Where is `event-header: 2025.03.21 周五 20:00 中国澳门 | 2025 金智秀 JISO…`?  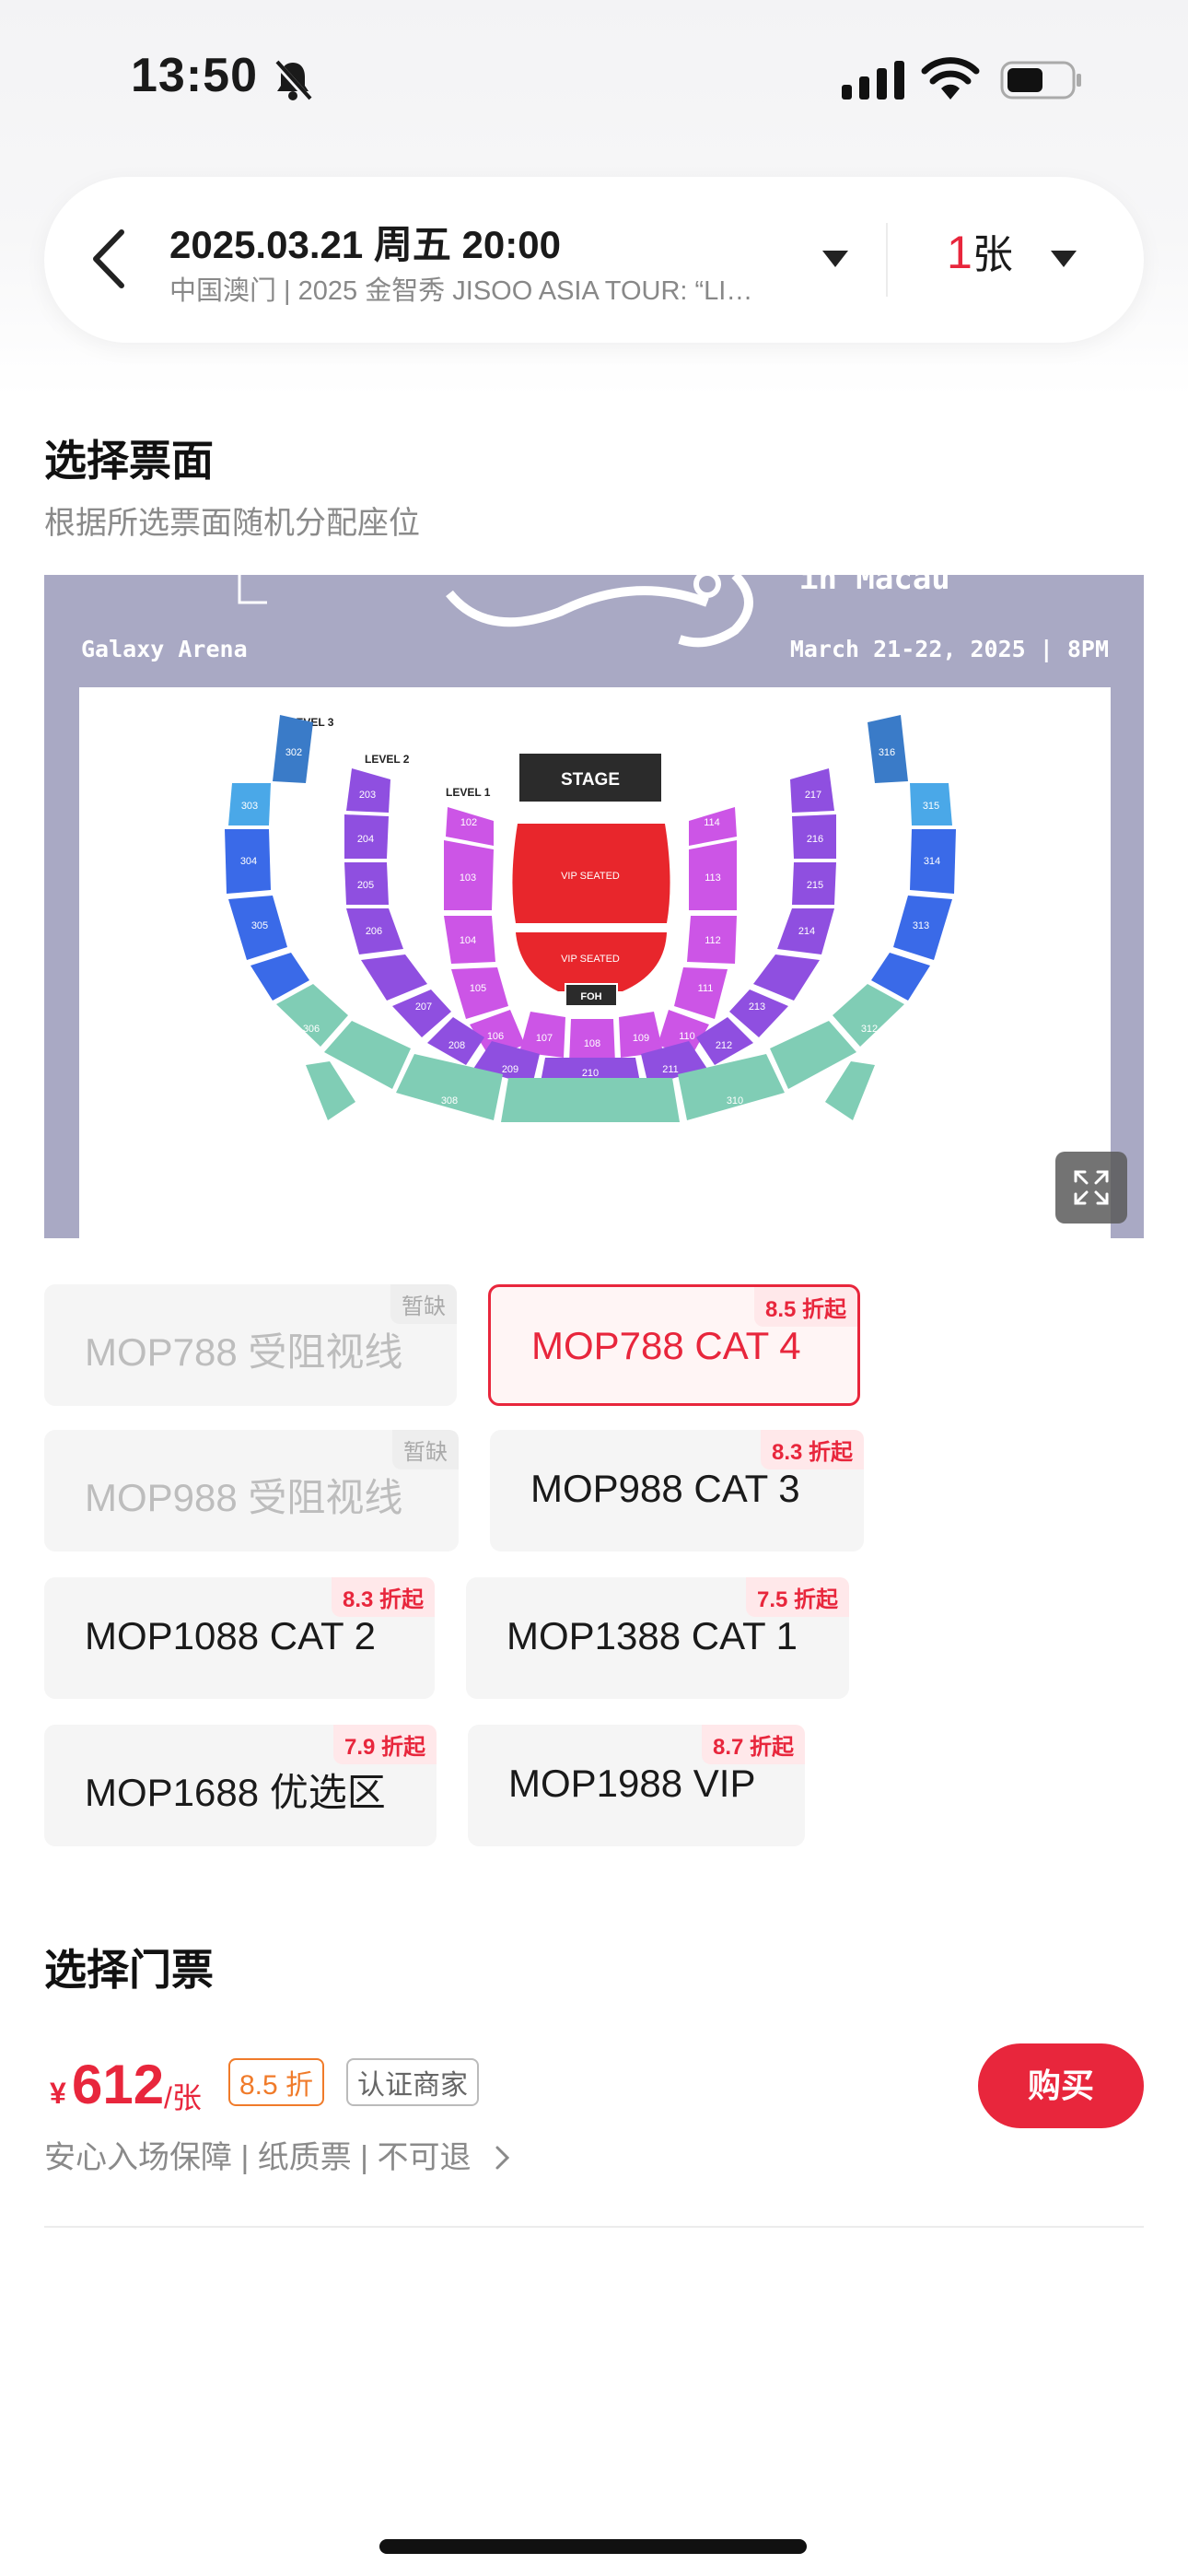 event-header: 2025.03.21 周五 20:00 中国澳门 | 2025 金智秀 JISO… is located at coordinates (594, 260).